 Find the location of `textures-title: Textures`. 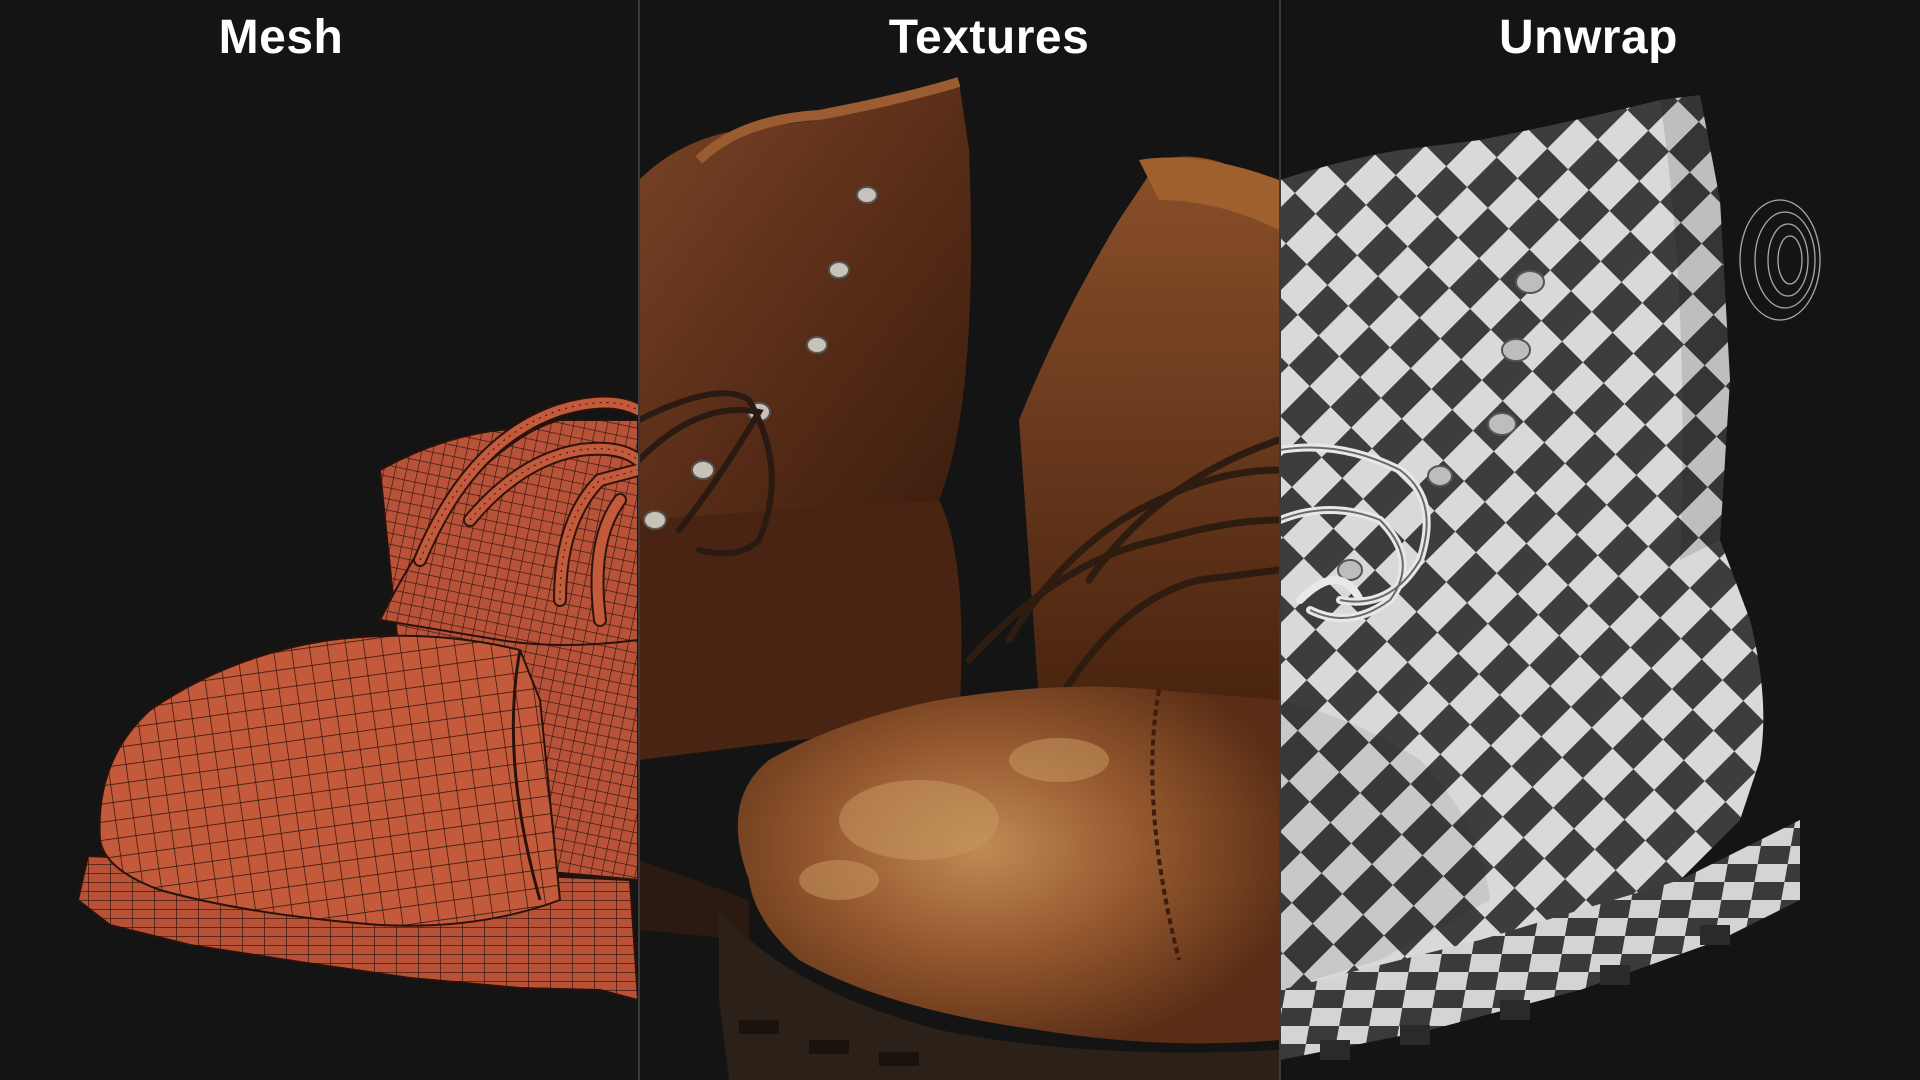

textures-title: Textures is located at coordinates (989, 37).